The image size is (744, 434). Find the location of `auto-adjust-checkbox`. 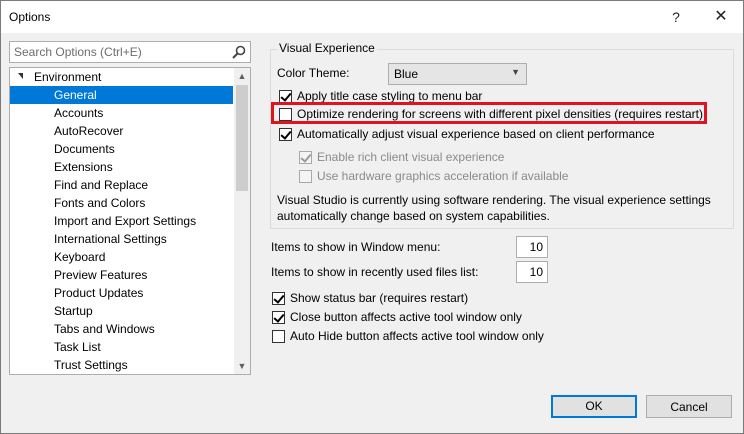

auto-adjust-checkbox is located at coordinates (285, 134).